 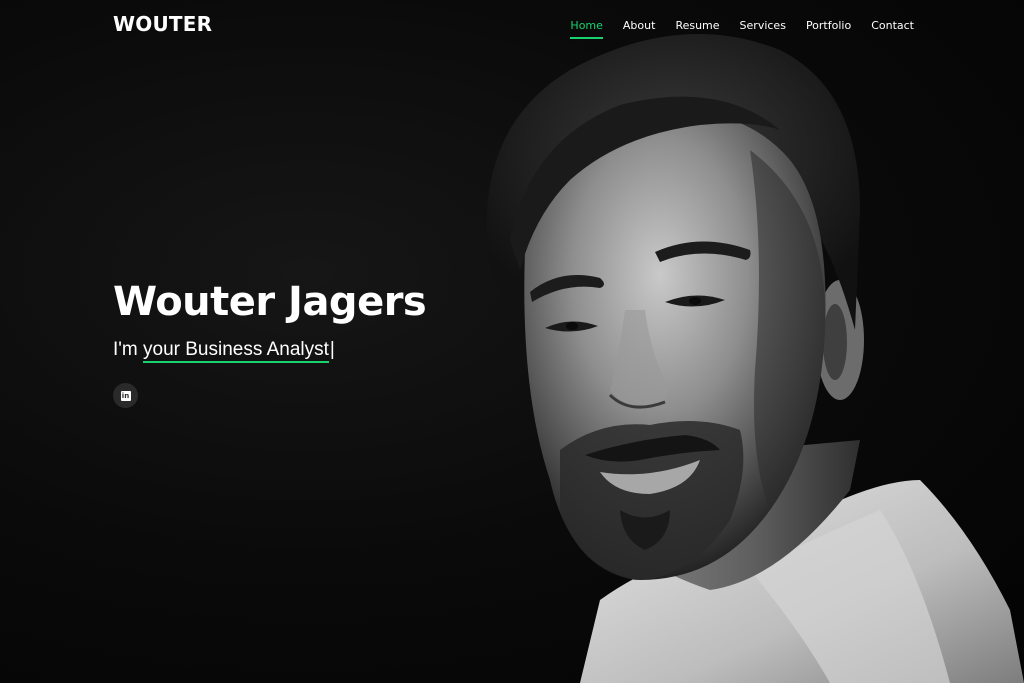 I want to click on linkedin-button: in, so click(x=125, y=395).